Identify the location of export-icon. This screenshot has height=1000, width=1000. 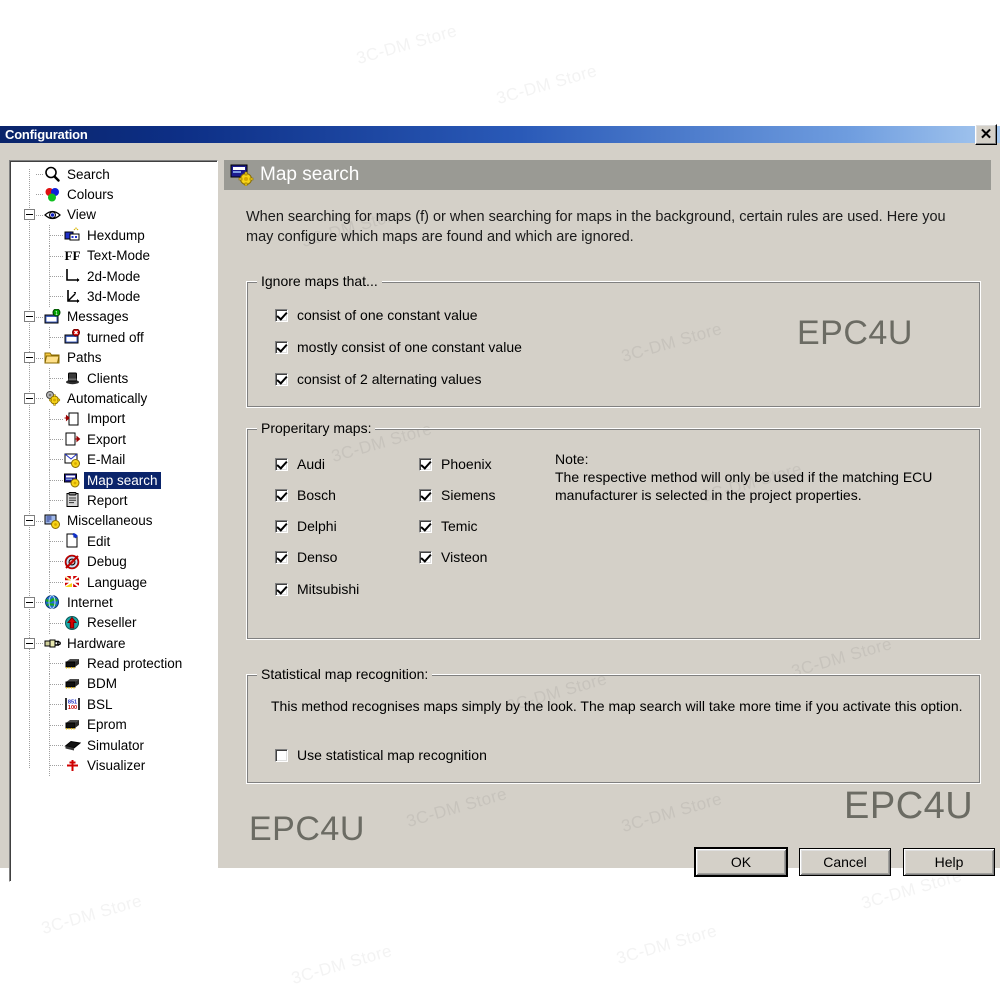
(72, 439).